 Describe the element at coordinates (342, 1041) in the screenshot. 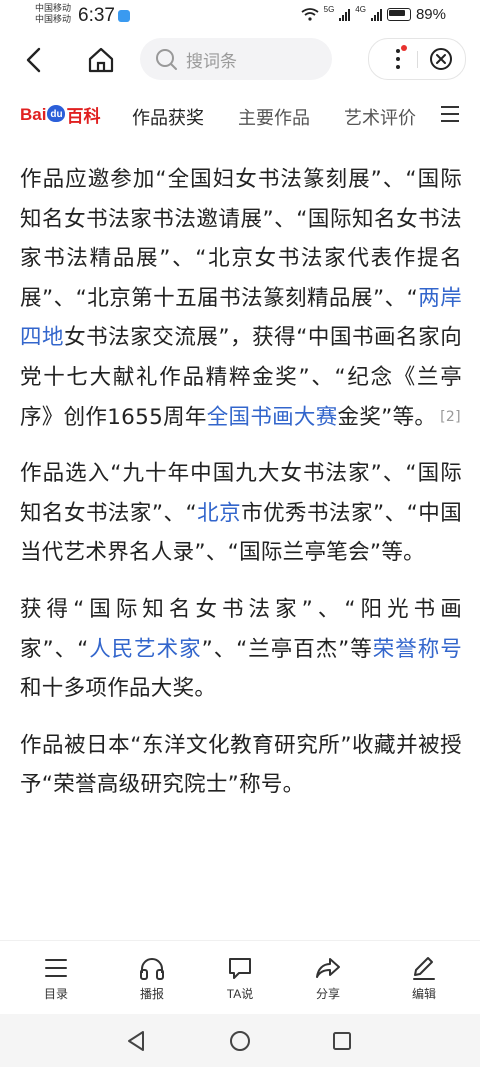

I see `system-recents-icon` at that location.